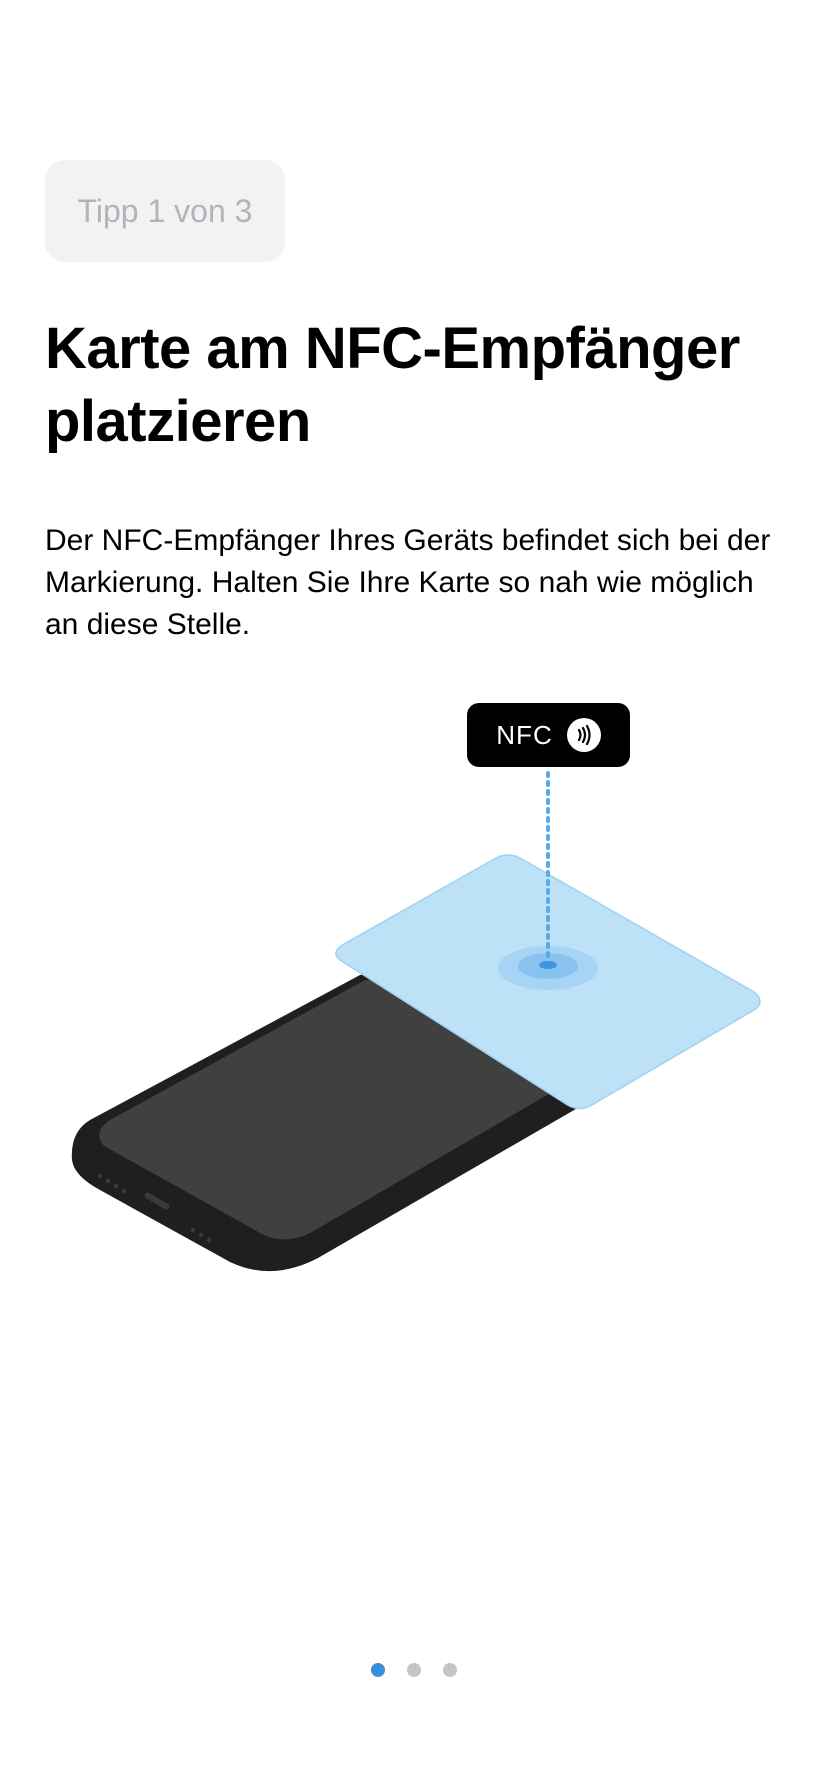  I want to click on nfc-label-tag: NFC, so click(548, 735).